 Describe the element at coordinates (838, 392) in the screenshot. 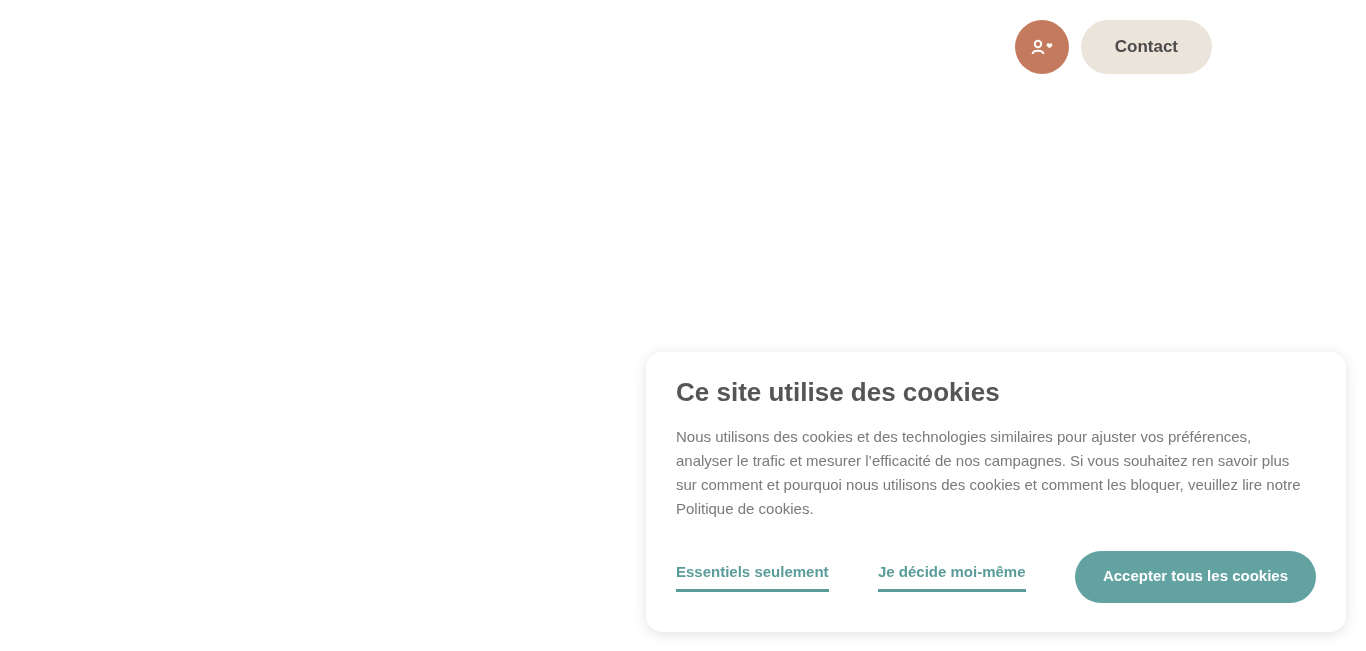

I see `banner-title: Ce site utilise des cookies` at that location.